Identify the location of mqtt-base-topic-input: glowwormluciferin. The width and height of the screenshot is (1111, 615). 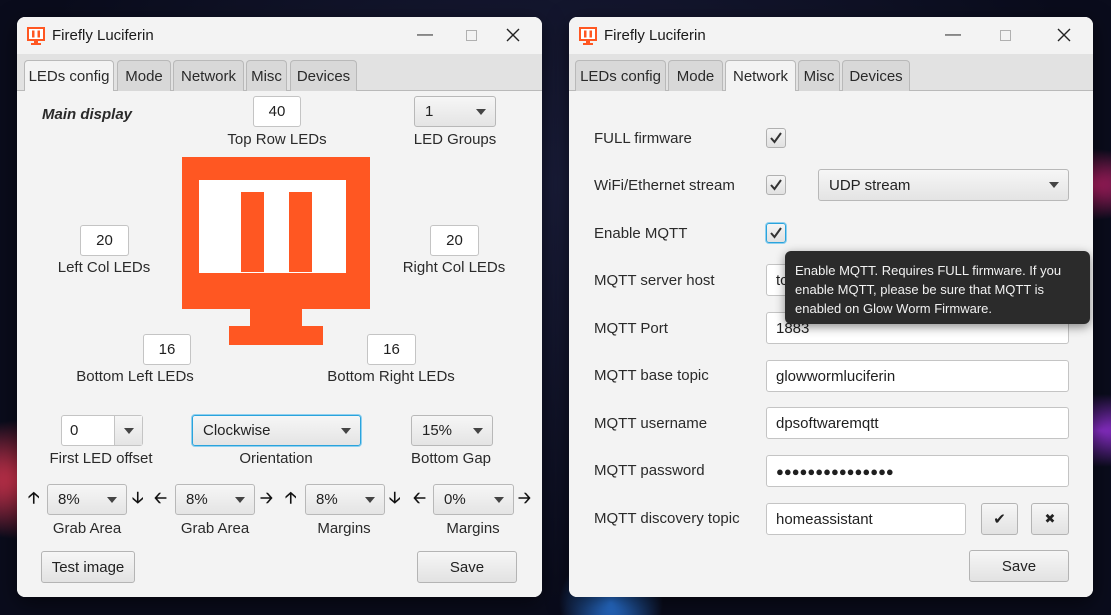
(917, 376).